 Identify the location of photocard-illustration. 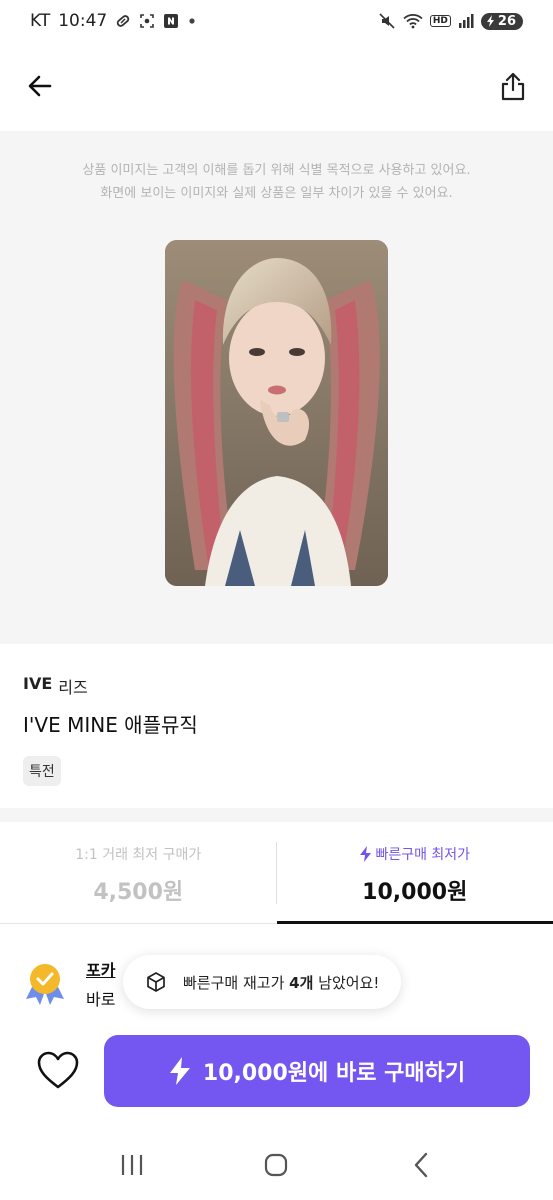
(276, 413).